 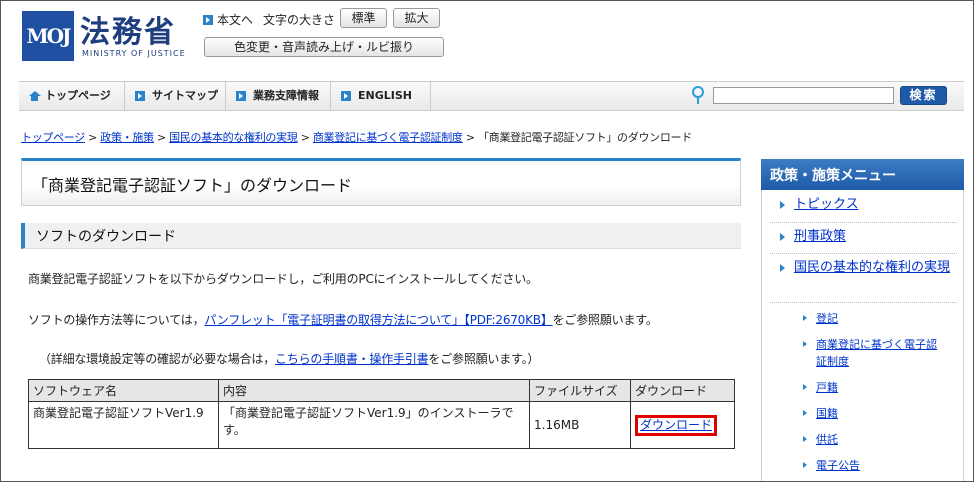 What do you see at coordinates (363, 18) in the screenshot?
I see `font-standard-button: 標準` at bounding box center [363, 18].